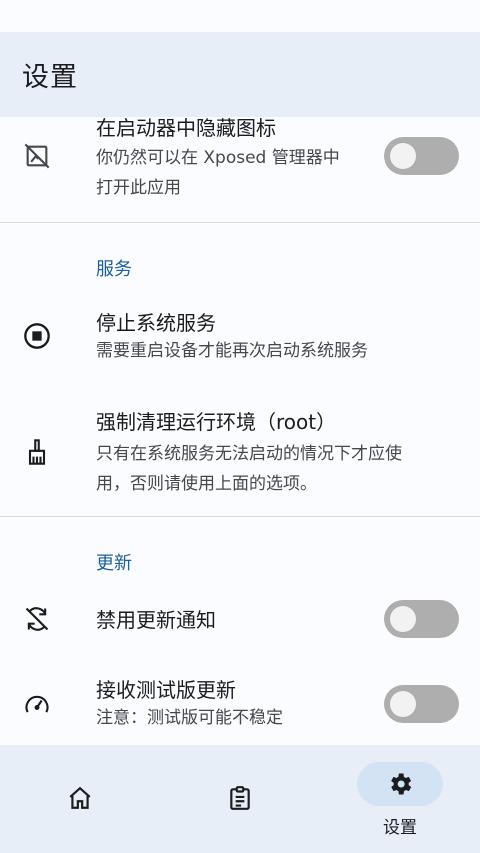  What do you see at coordinates (37, 452) in the screenshot?
I see `broom-icon` at bounding box center [37, 452].